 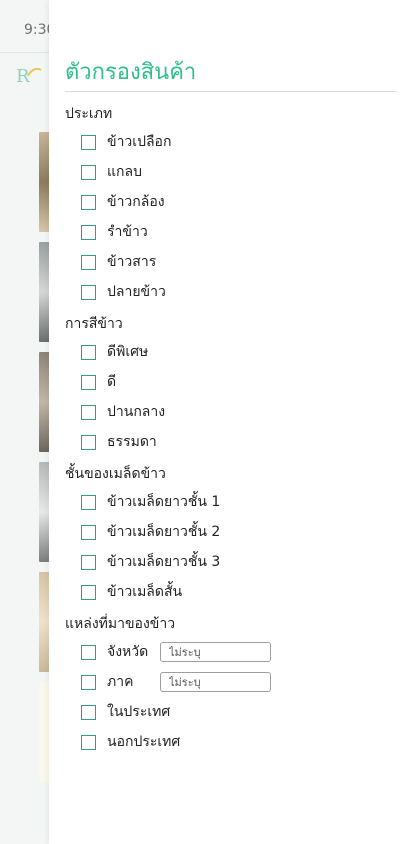 What do you see at coordinates (144, 742) in the screenshot?
I see `option-label: นอกประเทศ` at bounding box center [144, 742].